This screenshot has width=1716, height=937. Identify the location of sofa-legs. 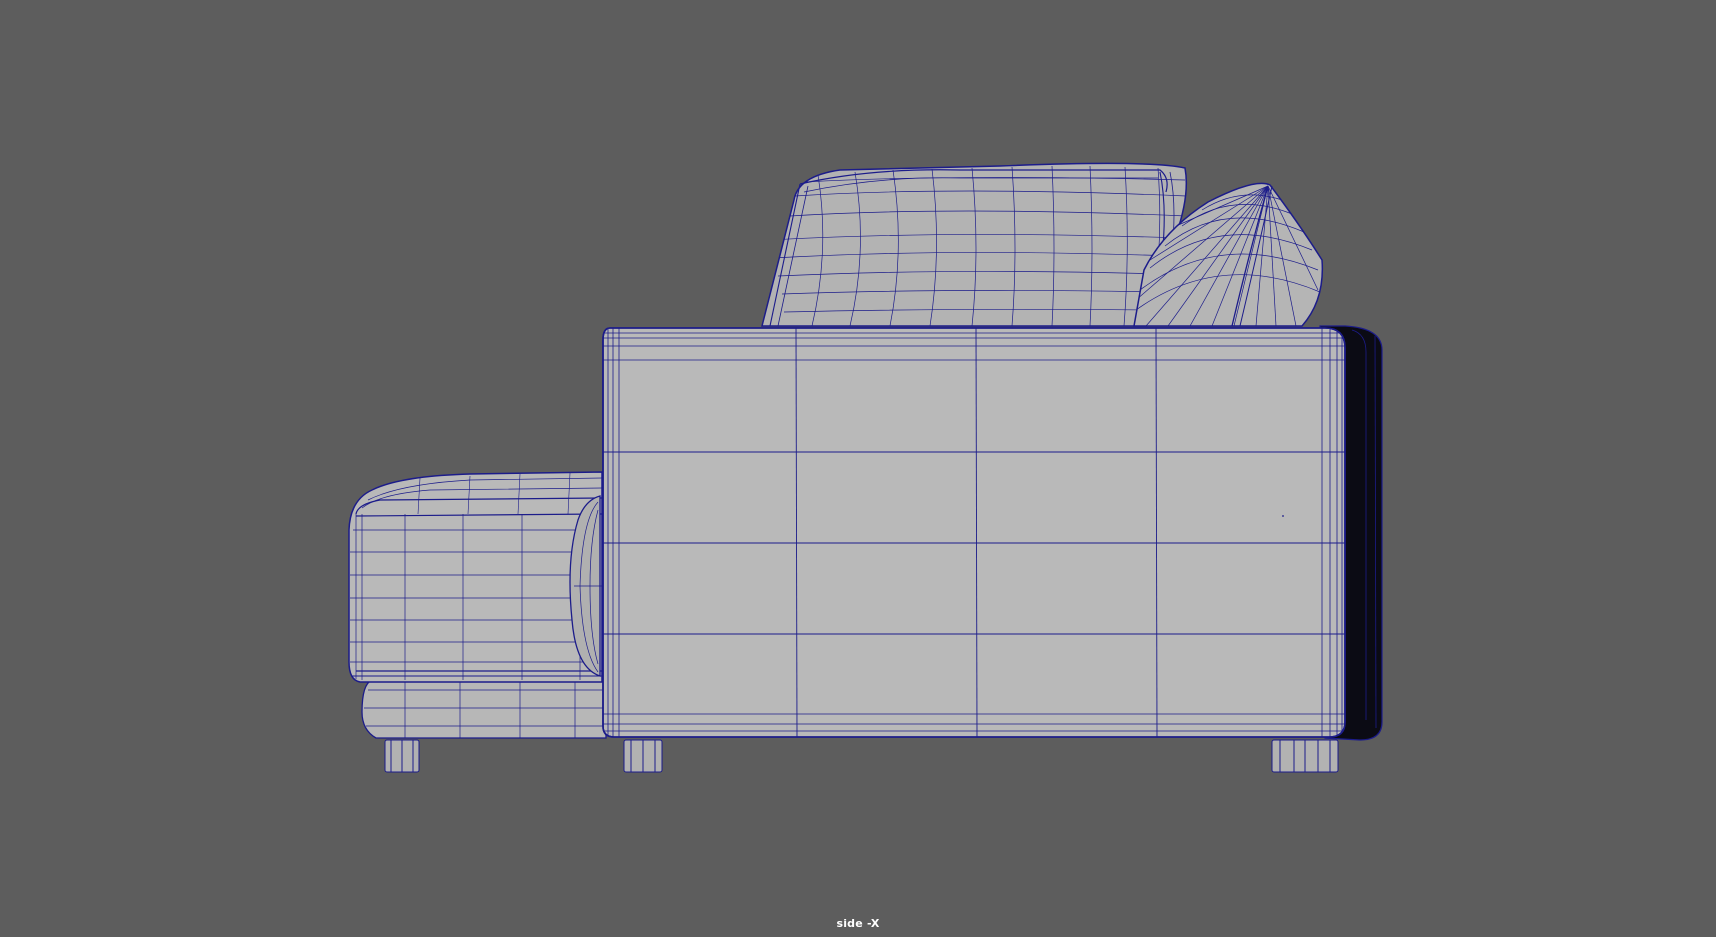
(861, 756).